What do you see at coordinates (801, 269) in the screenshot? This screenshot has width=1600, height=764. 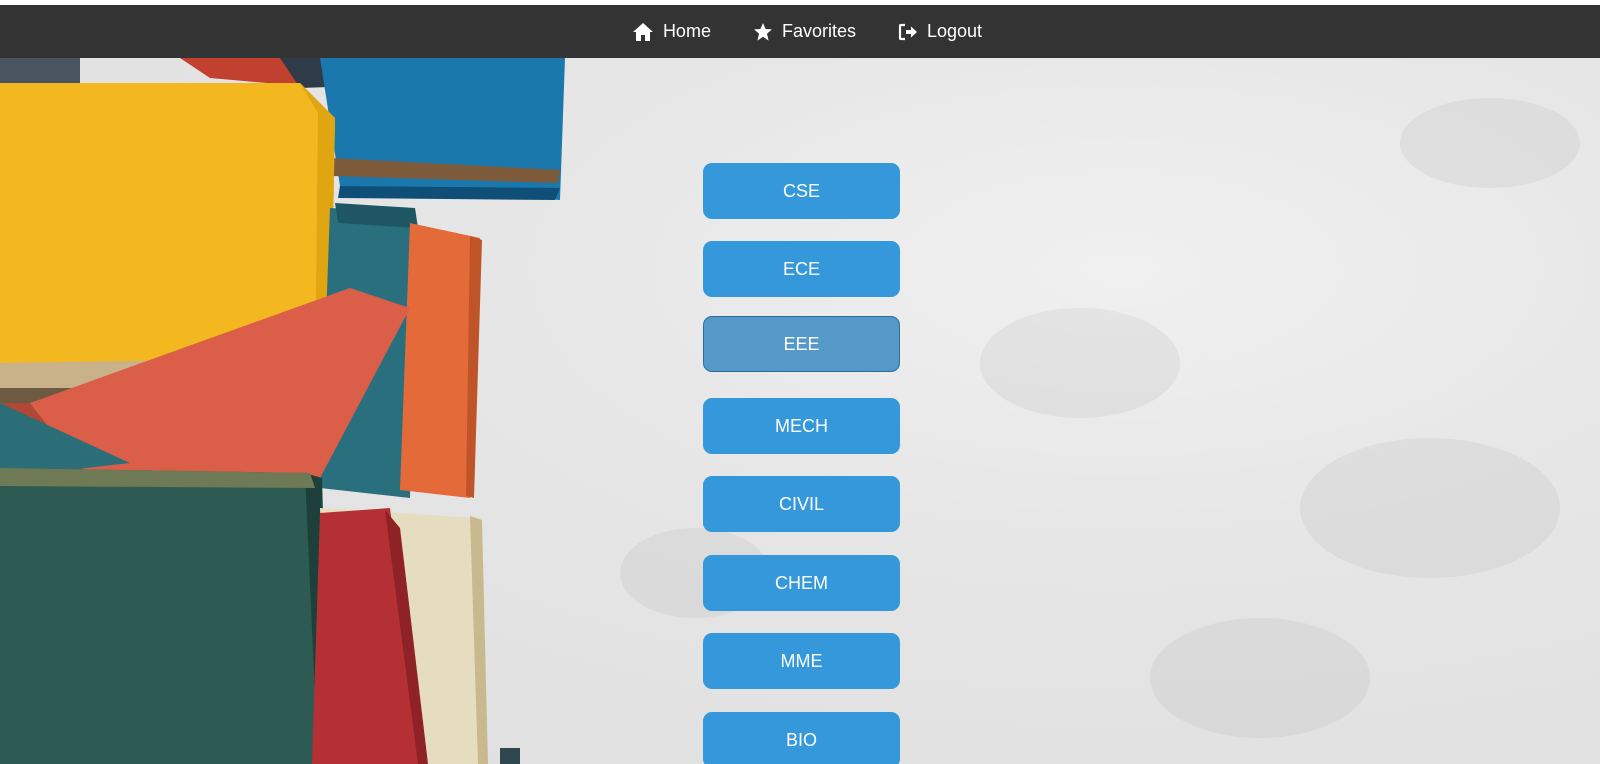 I see `dept-button-ece: ECE` at bounding box center [801, 269].